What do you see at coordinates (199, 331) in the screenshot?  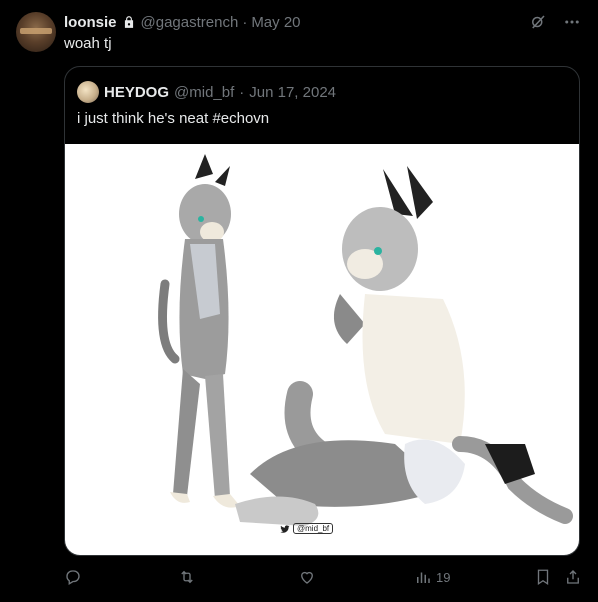 I see `standing-character-illustration` at bounding box center [199, 331].